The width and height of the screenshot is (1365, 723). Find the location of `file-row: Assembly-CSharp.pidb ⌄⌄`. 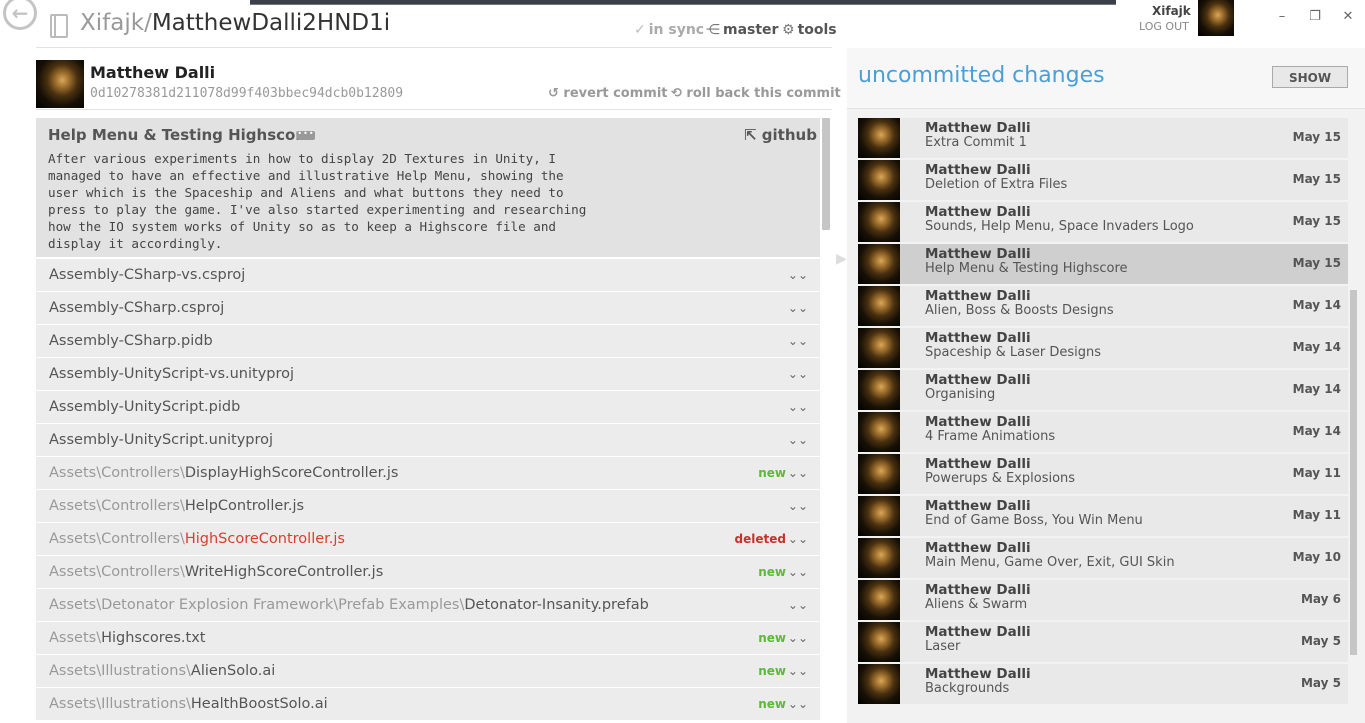

file-row: Assembly-CSharp.pidb ⌄⌄ is located at coordinates (428, 341).